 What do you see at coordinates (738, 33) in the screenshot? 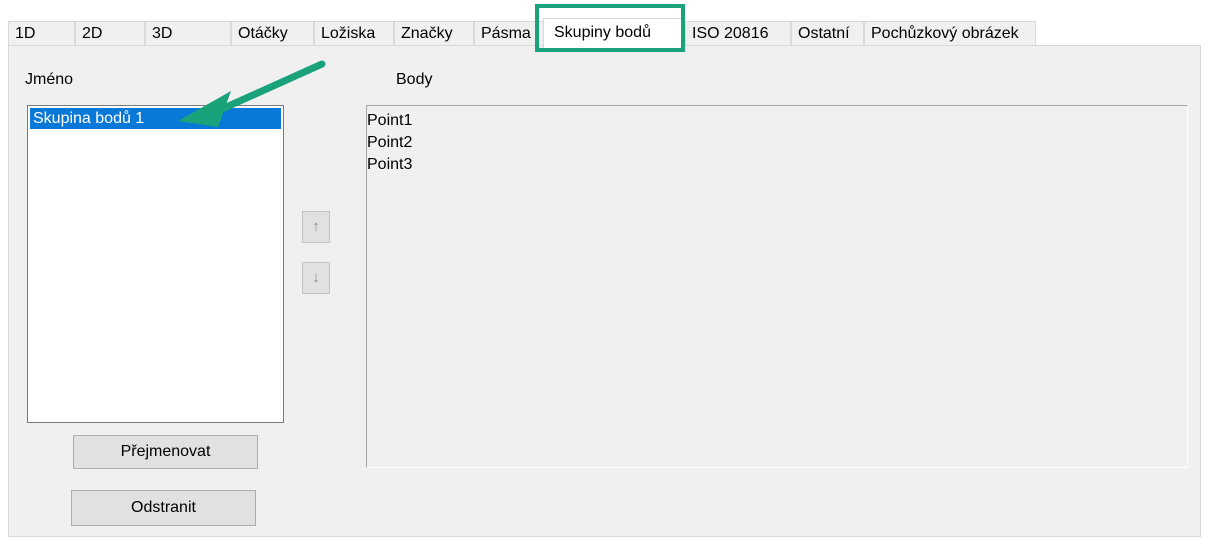
I see `tab-iso-20816: ISO 20816` at bounding box center [738, 33].